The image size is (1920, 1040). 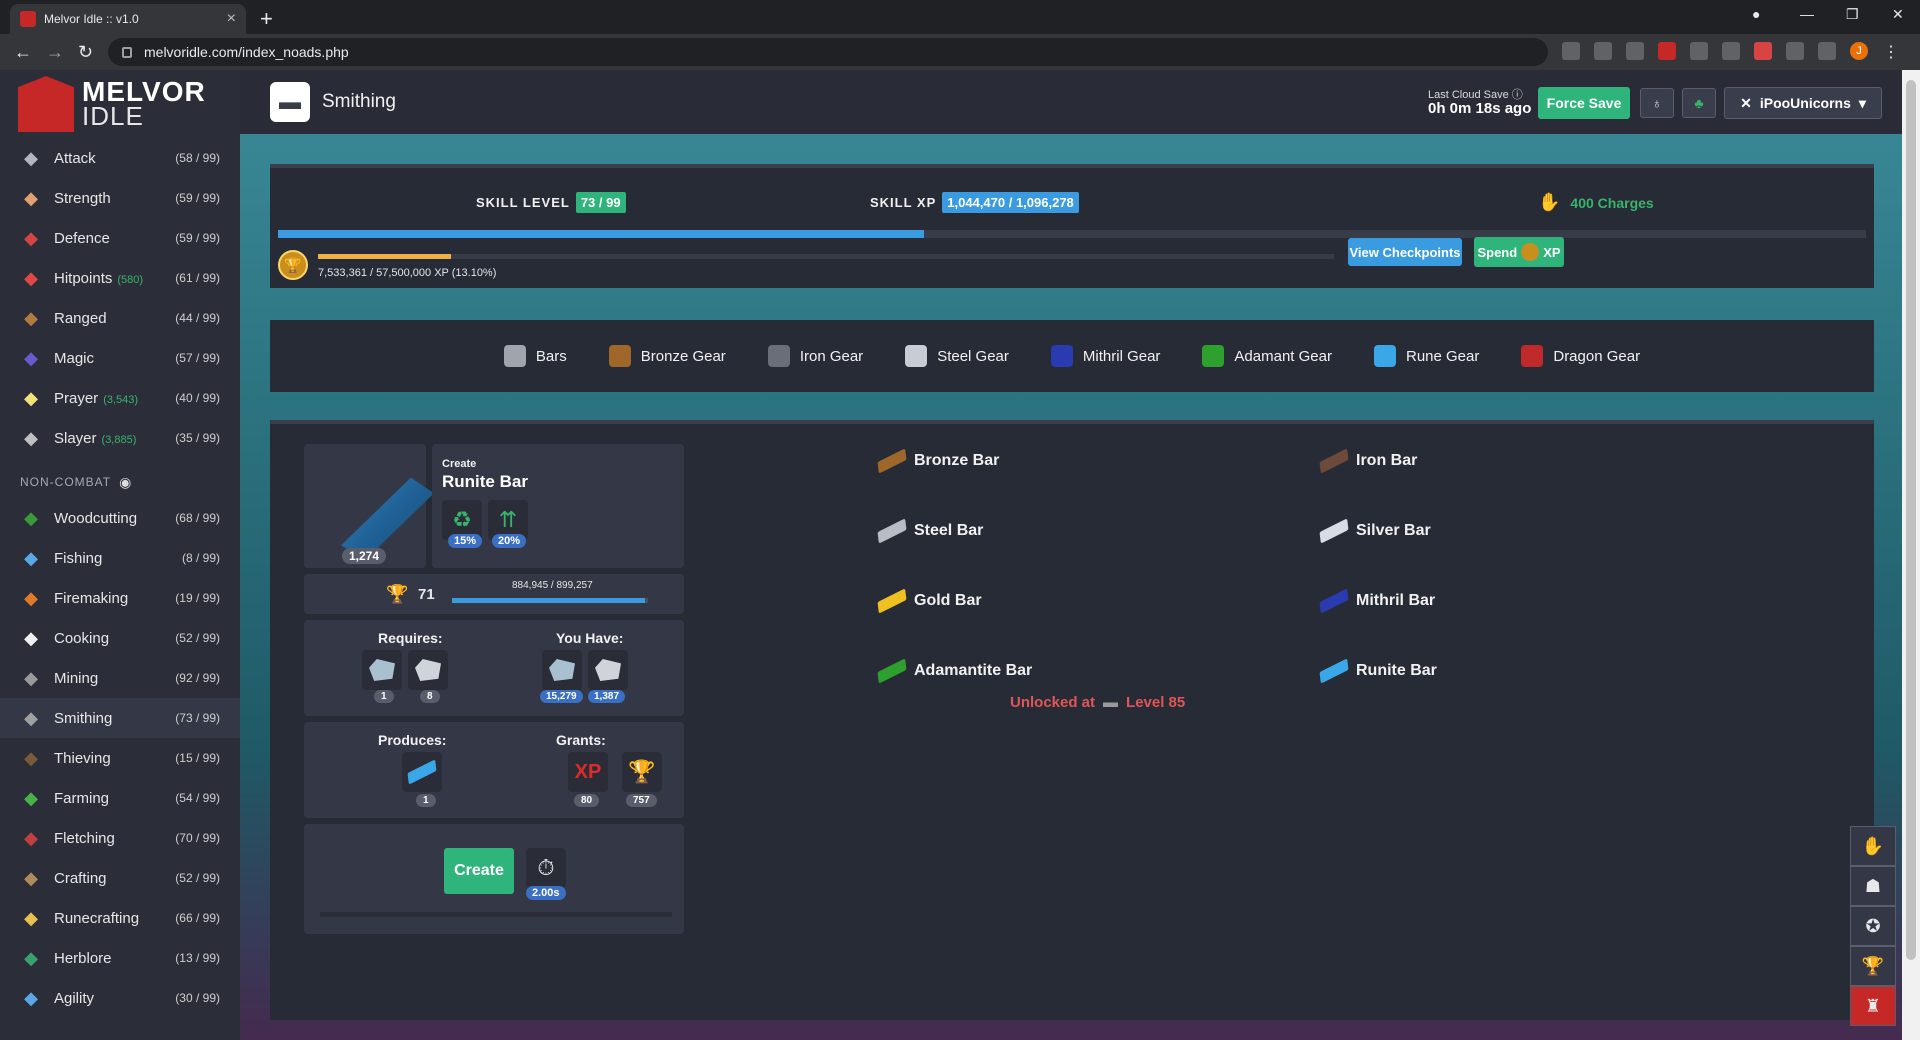 What do you see at coordinates (120, 798) in the screenshot?
I see `sidebar-item-farming: ◆ Farming (54 / 99)` at bounding box center [120, 798].